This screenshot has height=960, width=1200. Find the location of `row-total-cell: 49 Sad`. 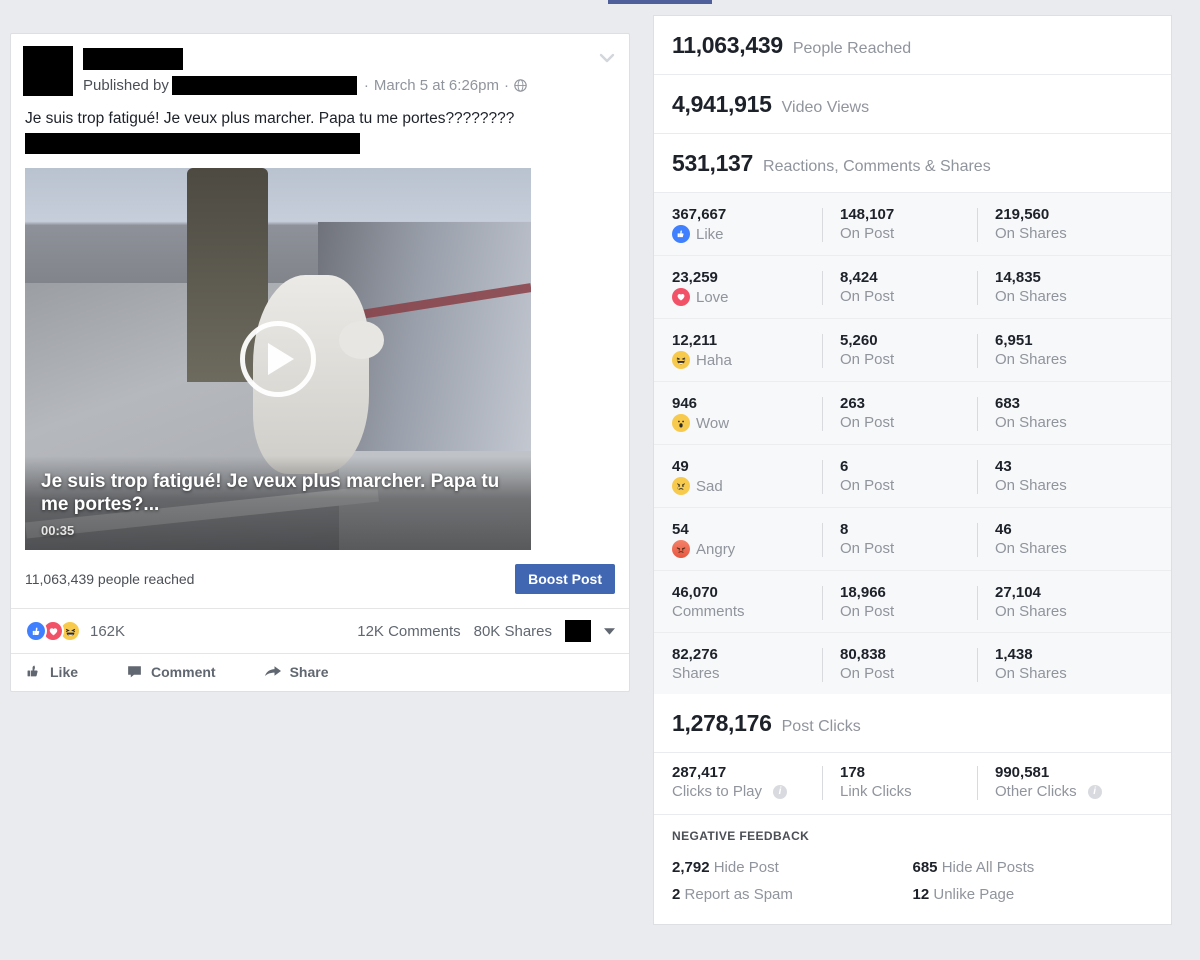

row-total-cell: 49 Sad is located at coordinates (738, 476).